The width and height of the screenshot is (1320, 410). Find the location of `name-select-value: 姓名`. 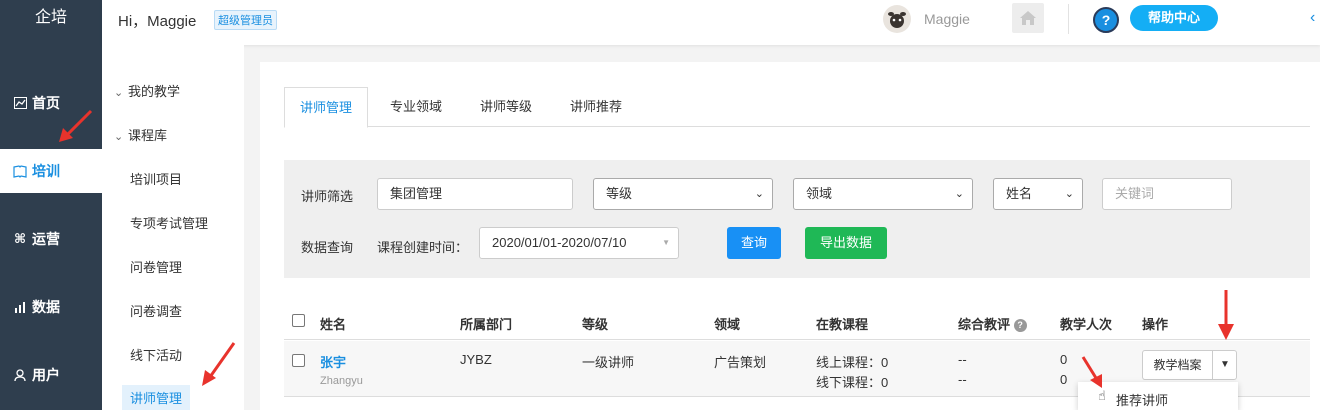

name-select-value: 姓名 is located at coordinates (1019, 193).